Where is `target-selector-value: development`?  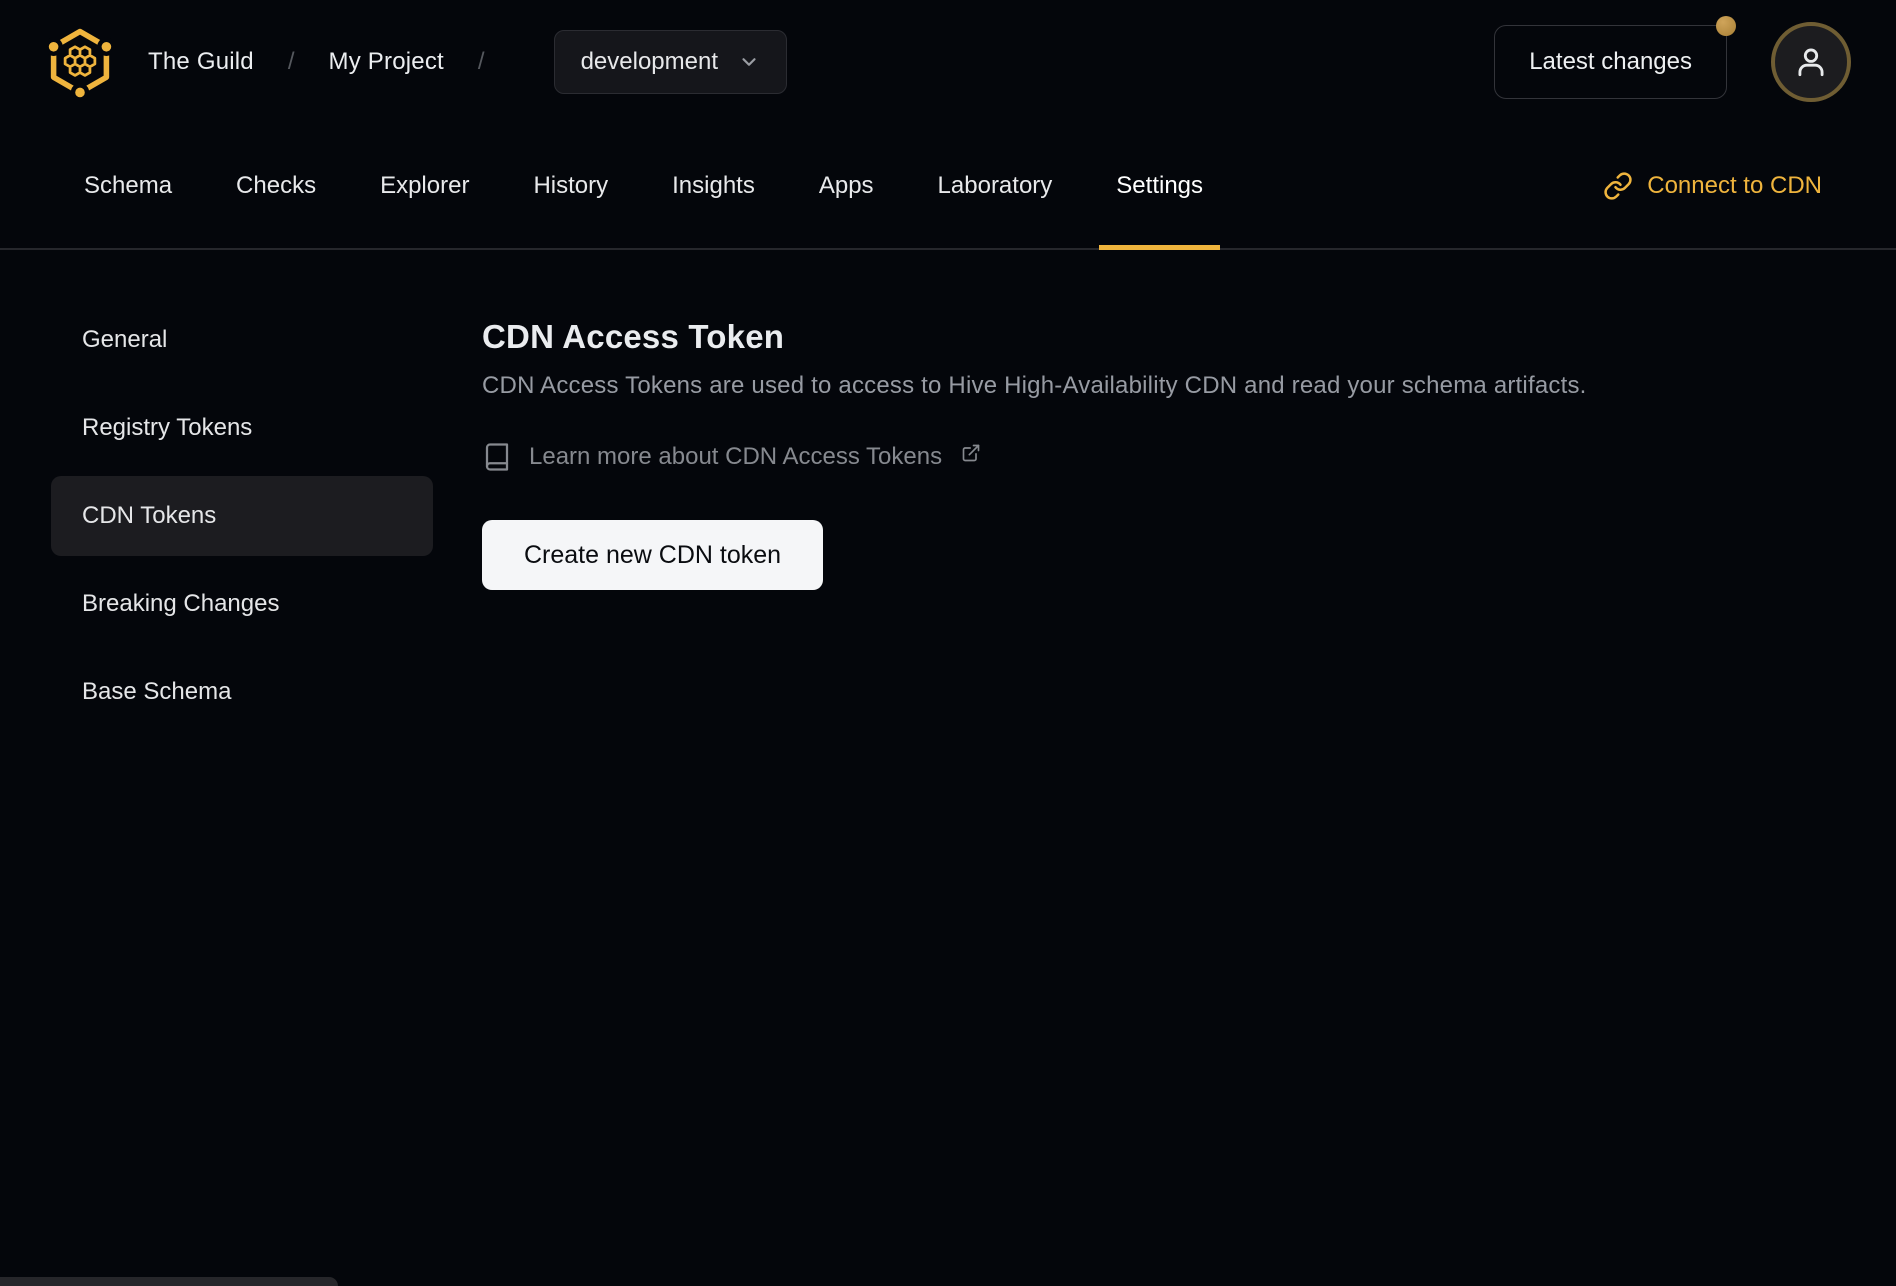
target-selector-value: development is located at coordinates (649, 61).